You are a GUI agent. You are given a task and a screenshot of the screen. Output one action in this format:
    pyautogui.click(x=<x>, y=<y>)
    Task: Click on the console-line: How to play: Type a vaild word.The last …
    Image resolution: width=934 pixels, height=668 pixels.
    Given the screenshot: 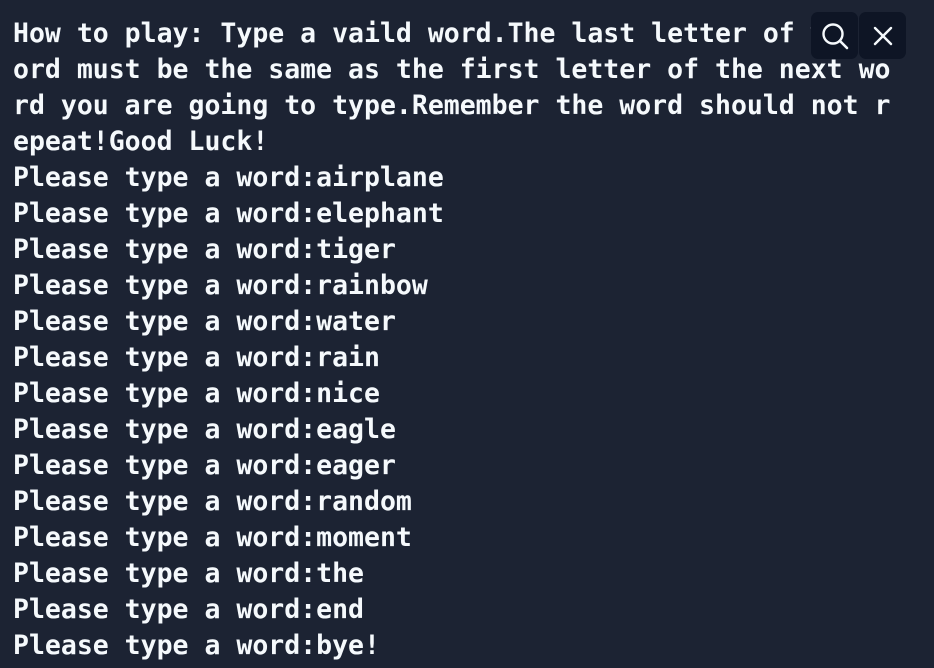 What is the action you would take?
    pyautogui.click(x=420, y=33)
    